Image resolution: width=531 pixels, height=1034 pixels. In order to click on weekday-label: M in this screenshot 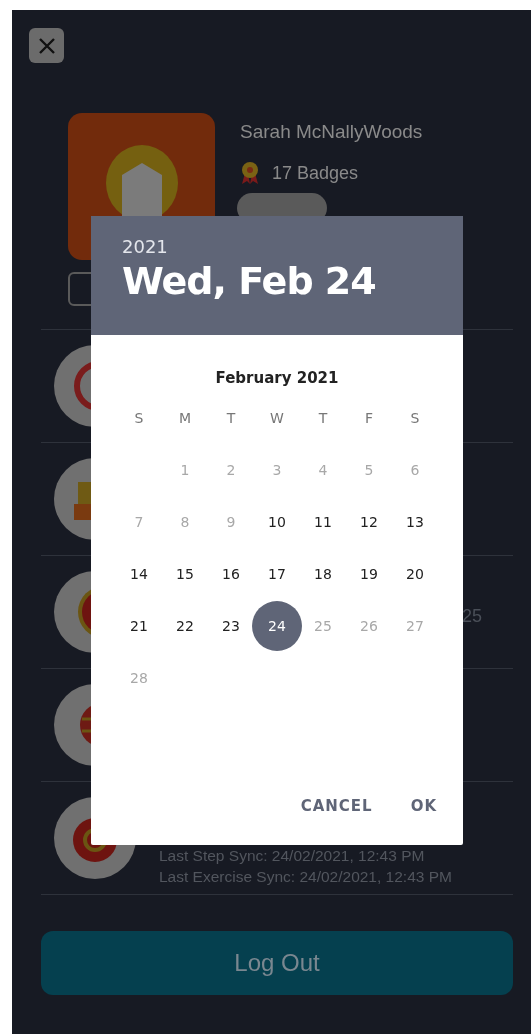, I will do `click(185, 418)`.